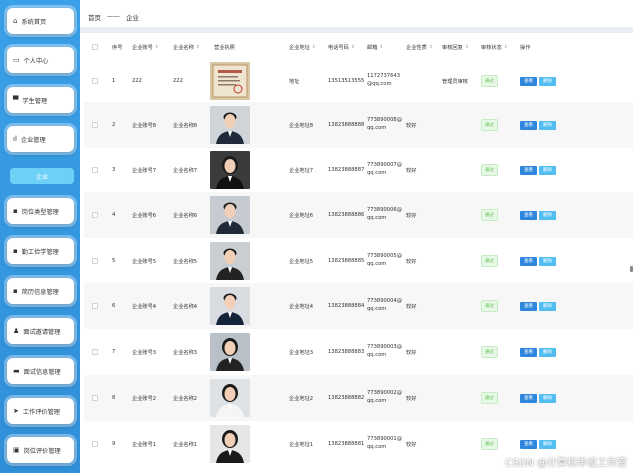 The height and width of the screenshot is (473, 633). Describe the element at coordinates (40, 411) in the screenshot. I see `sidebar-item-10: ➤ 工作评价管理` at that location.